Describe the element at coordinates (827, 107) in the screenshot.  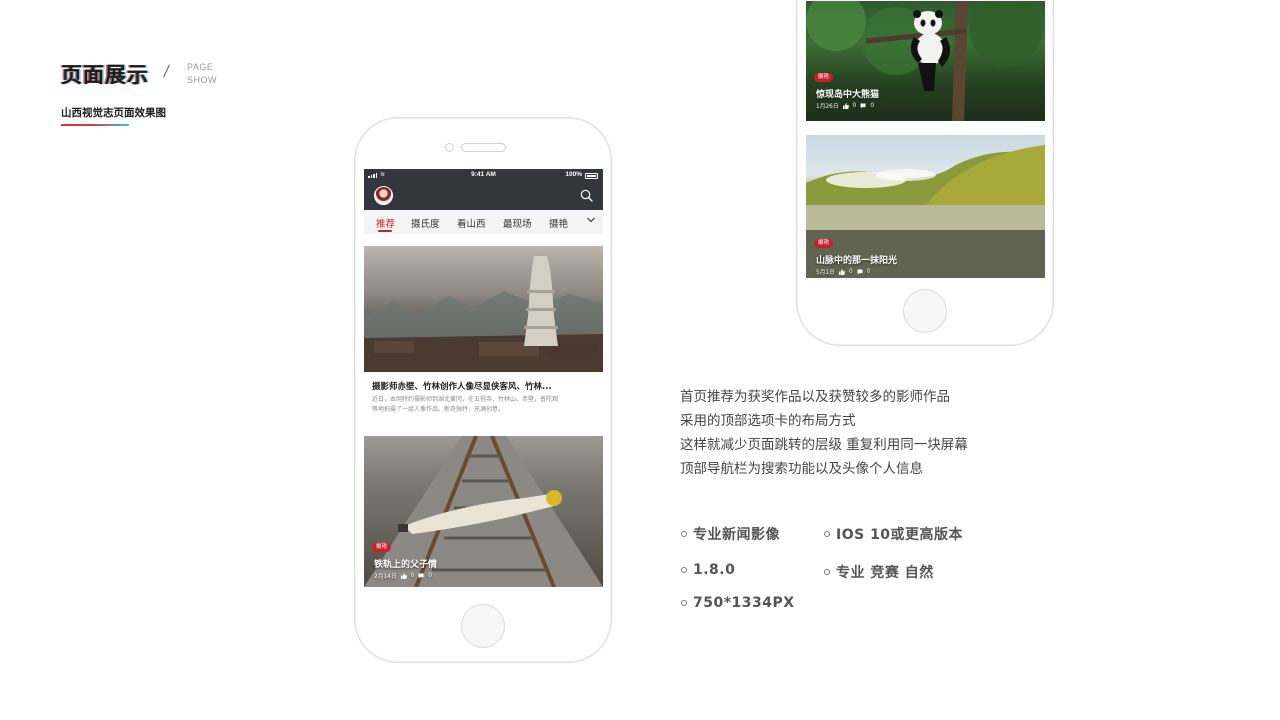
I see `article-date: 1月26日` at that location.